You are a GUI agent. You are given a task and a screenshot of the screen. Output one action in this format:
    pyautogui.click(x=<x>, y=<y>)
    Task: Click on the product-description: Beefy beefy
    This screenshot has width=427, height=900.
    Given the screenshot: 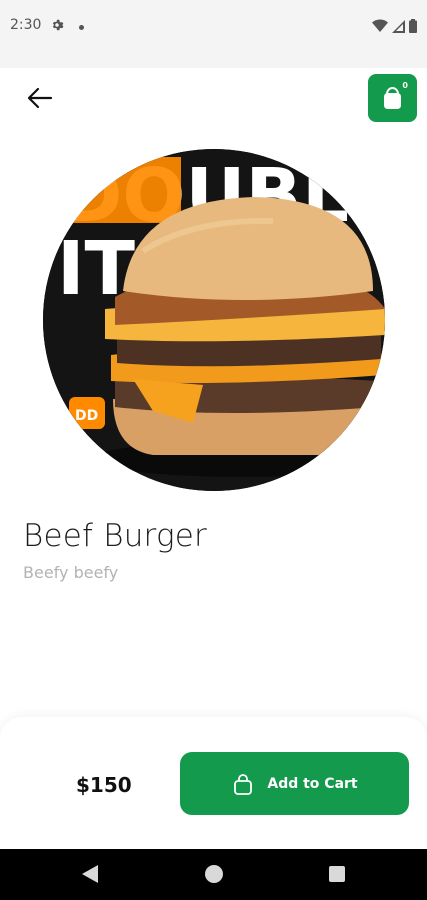 What is the action you would take?
    pyautogui.click(x=71, y=572)
    